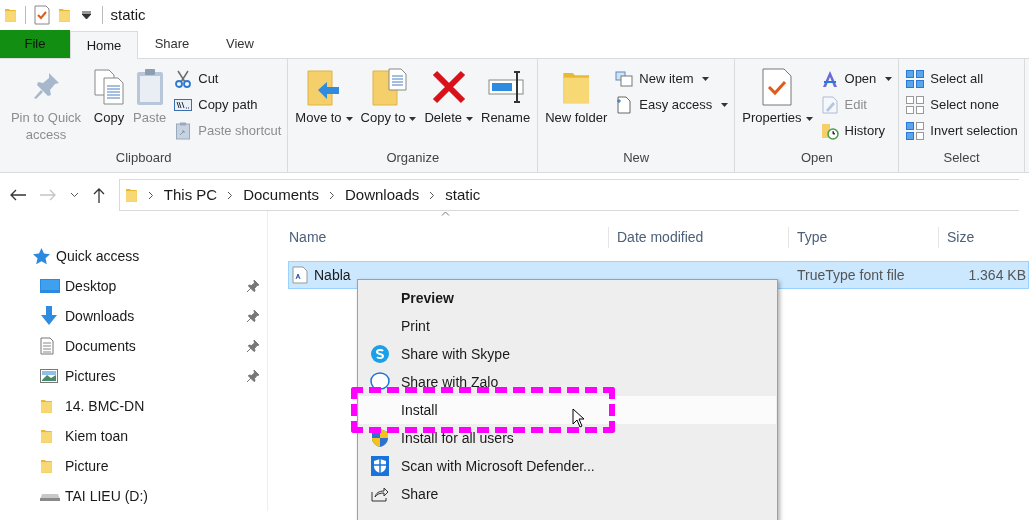  What do you see at coordinates (183, 79) in the screenshot?
I see `scissors-icon` at bounding box center [183, 79].